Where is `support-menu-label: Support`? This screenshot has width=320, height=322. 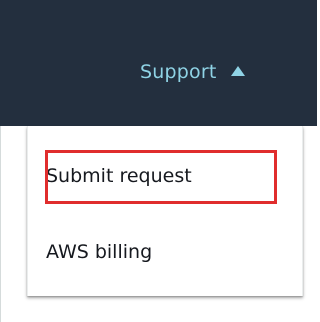
support-menu-label: Support is located at coordinates (178, 72).